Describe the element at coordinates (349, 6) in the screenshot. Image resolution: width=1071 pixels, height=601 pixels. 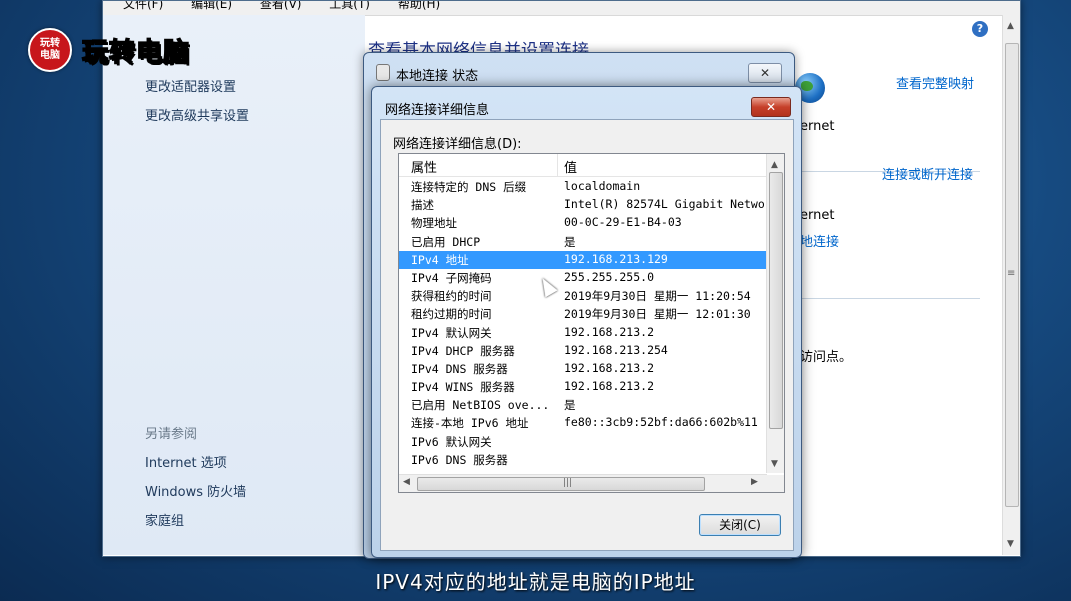
I see `menu-tools: 工具(T)` at that location.